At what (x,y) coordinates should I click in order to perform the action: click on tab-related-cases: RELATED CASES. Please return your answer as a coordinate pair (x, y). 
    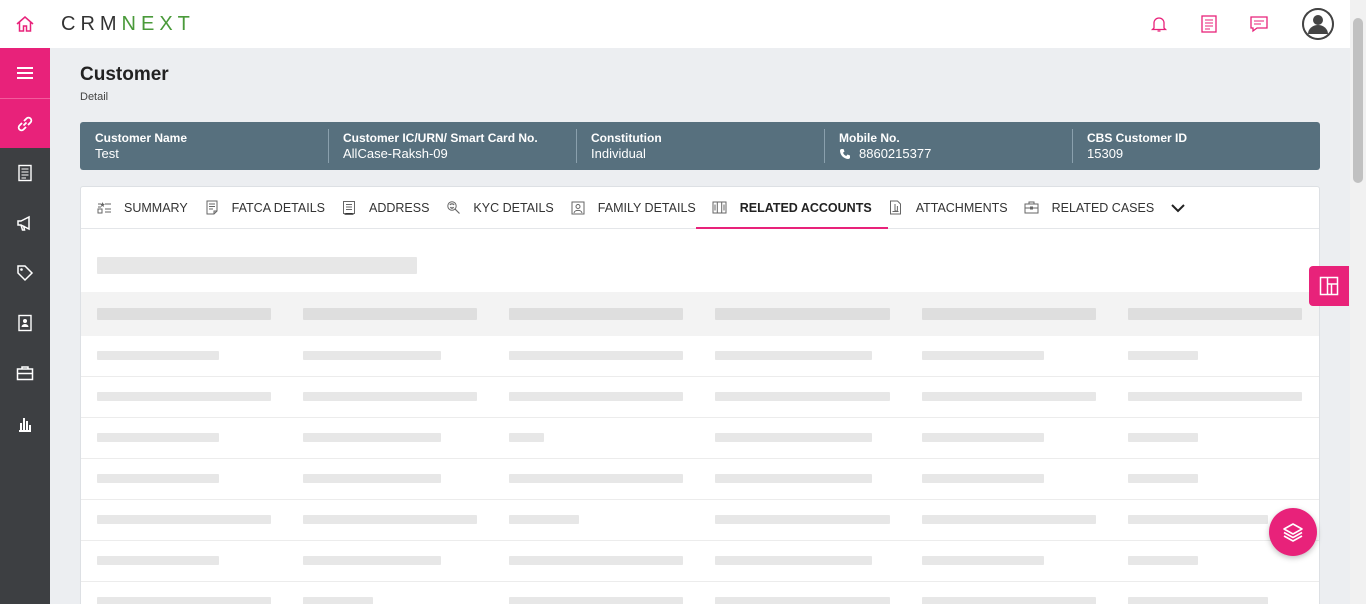
    Looking at the image, I should click on (1097, 207).